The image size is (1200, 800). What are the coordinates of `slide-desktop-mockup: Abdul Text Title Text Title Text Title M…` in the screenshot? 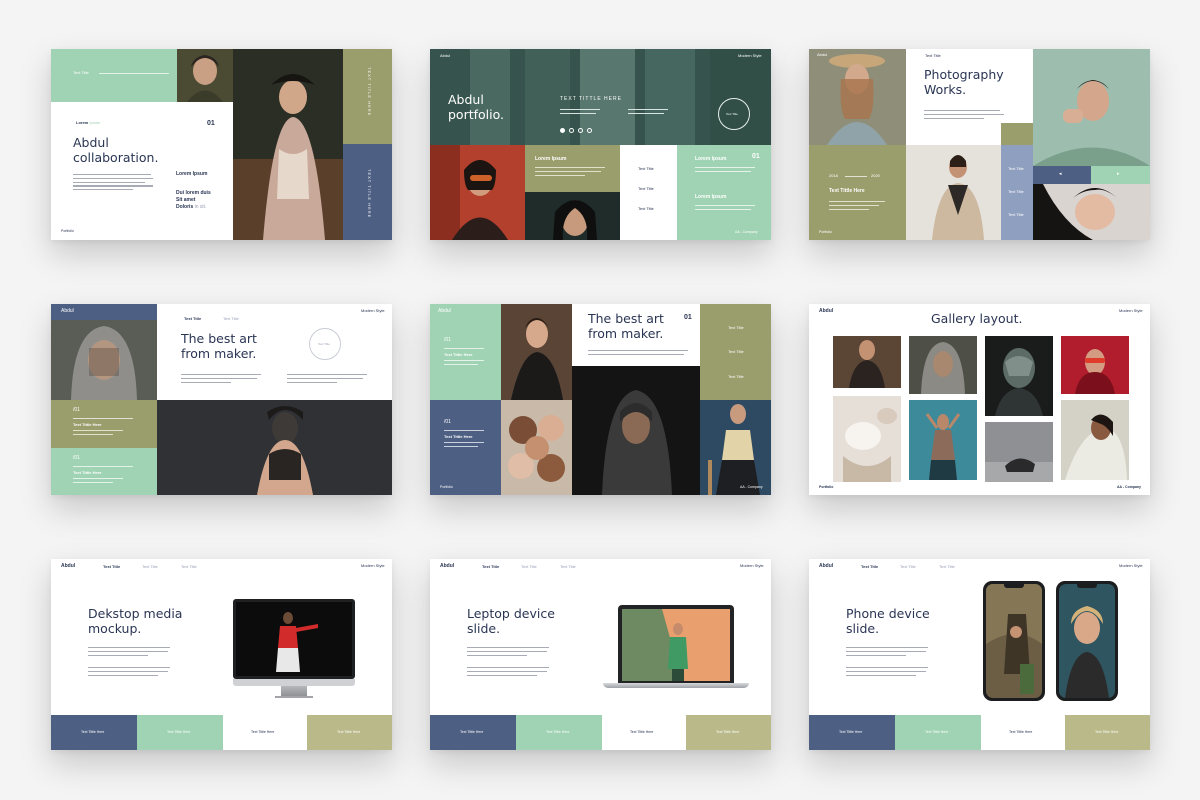 It's located at (221, 654).